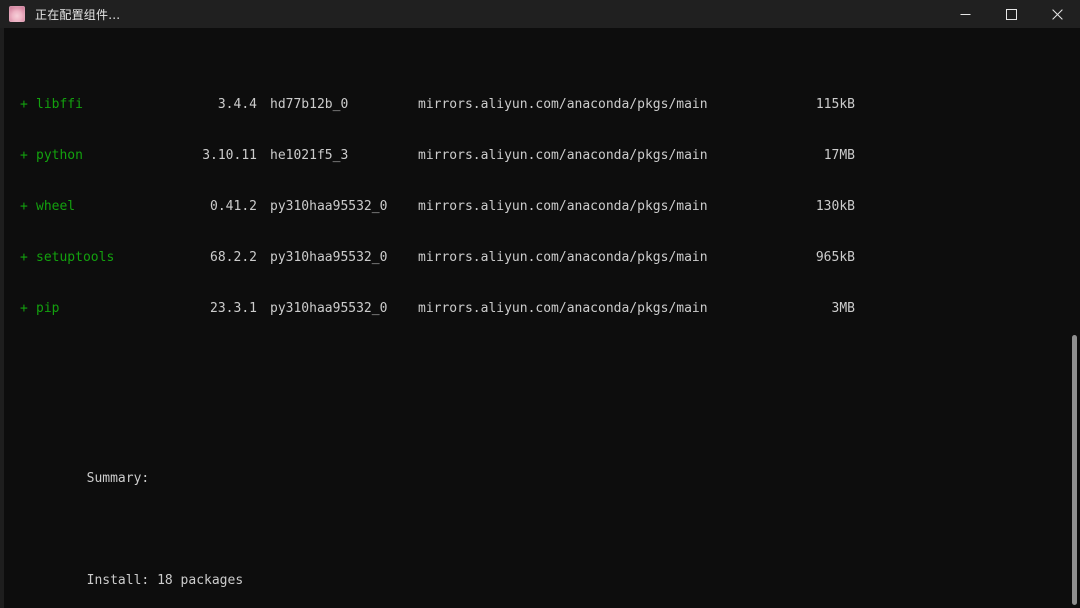 This screenshot has height=608, width=1080. I want to click on install-build: he1021f5_3, so click(309, 155).